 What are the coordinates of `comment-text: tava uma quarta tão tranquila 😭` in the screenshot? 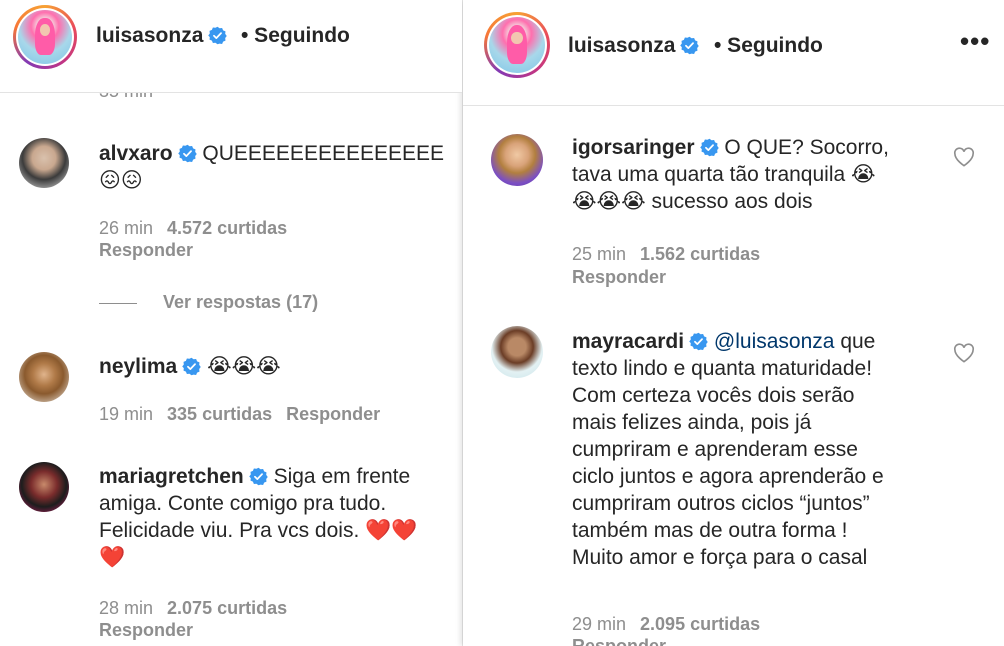 It's located at (724, 174).